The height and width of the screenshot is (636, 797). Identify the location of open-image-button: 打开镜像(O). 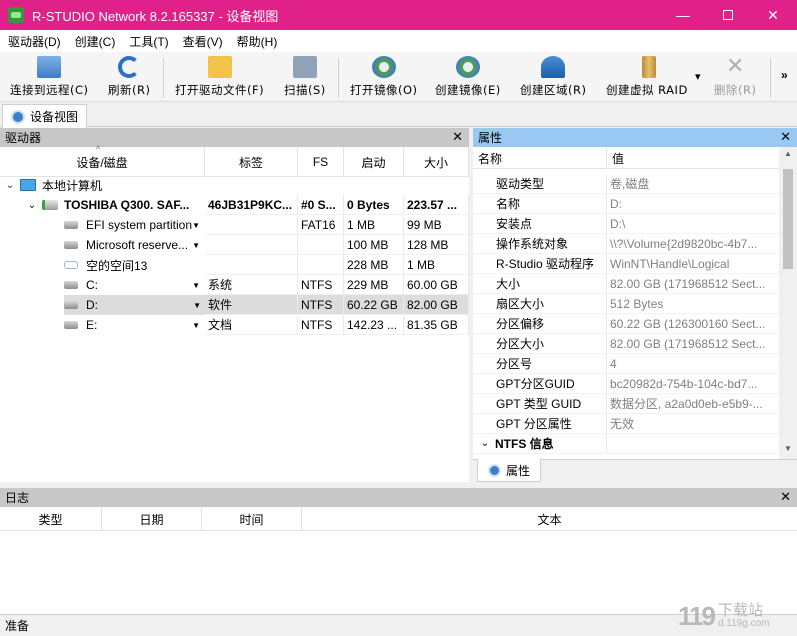
(384, 78).